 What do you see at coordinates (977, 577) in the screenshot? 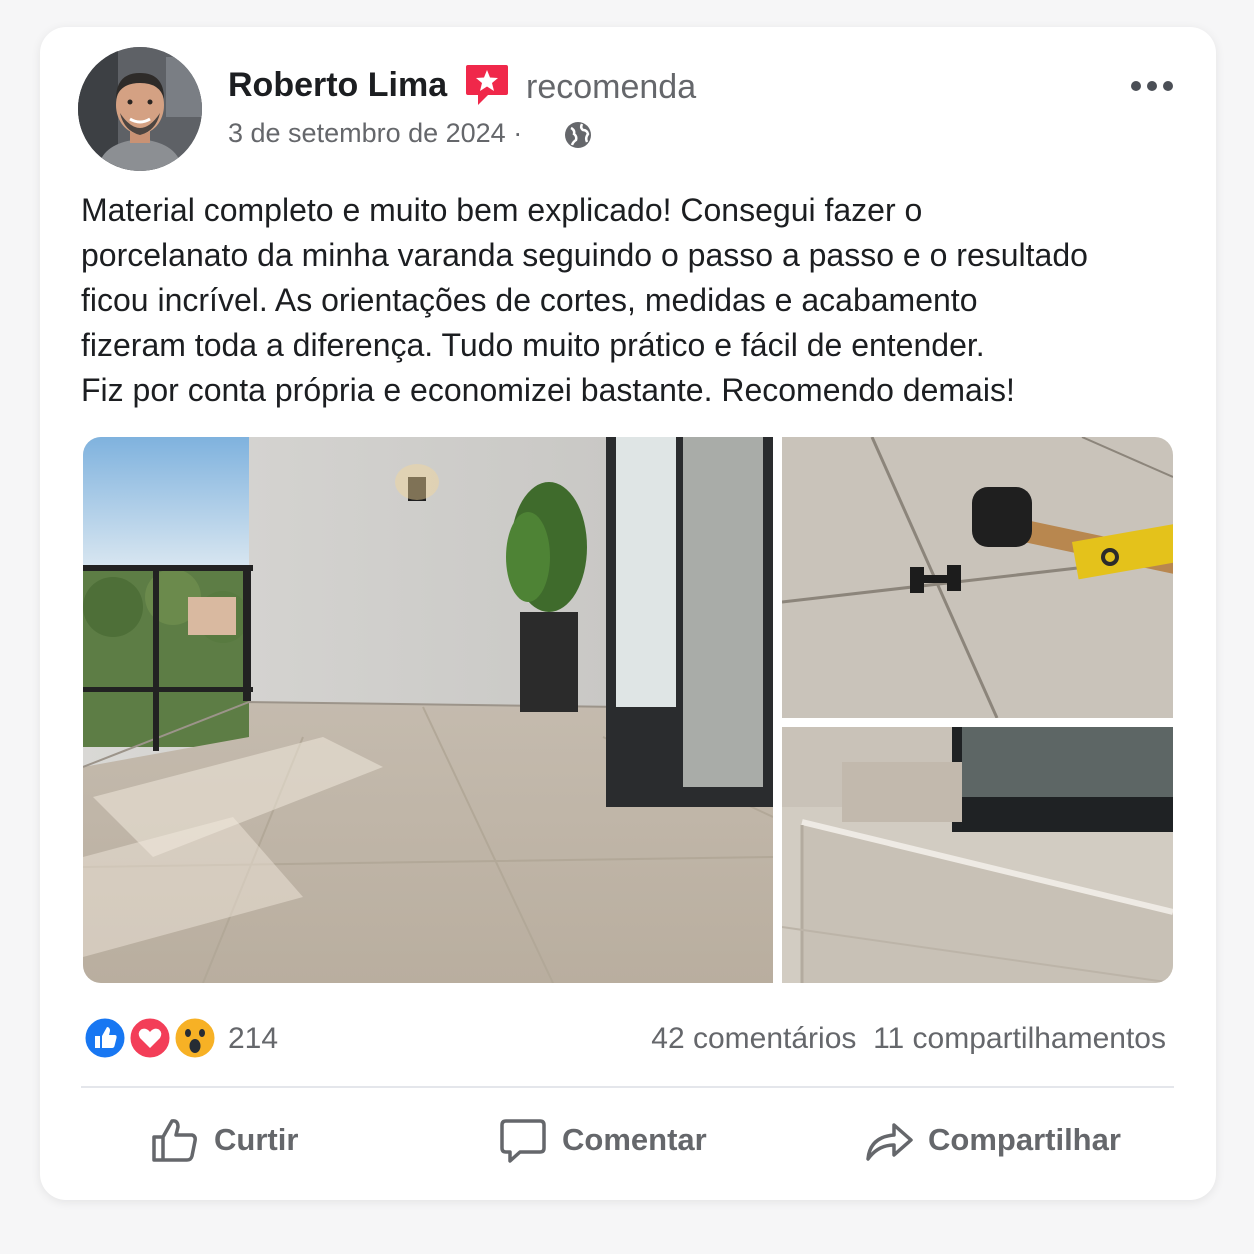
I see `photo-tiles-tools` at bounding box center [977, 577].